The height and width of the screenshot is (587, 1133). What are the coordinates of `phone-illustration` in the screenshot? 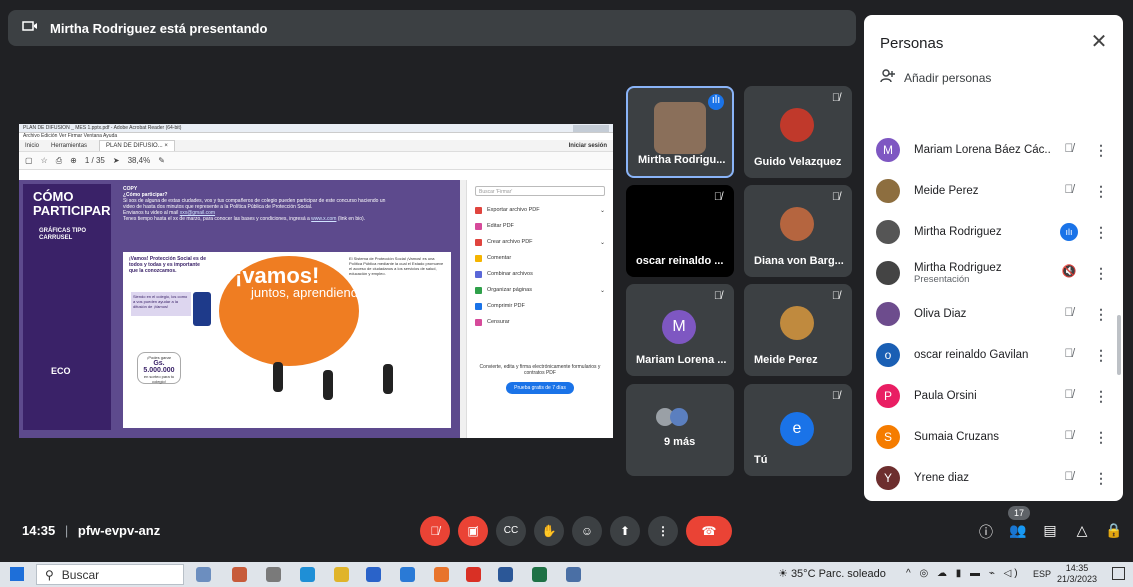 It's located at (202, 309).